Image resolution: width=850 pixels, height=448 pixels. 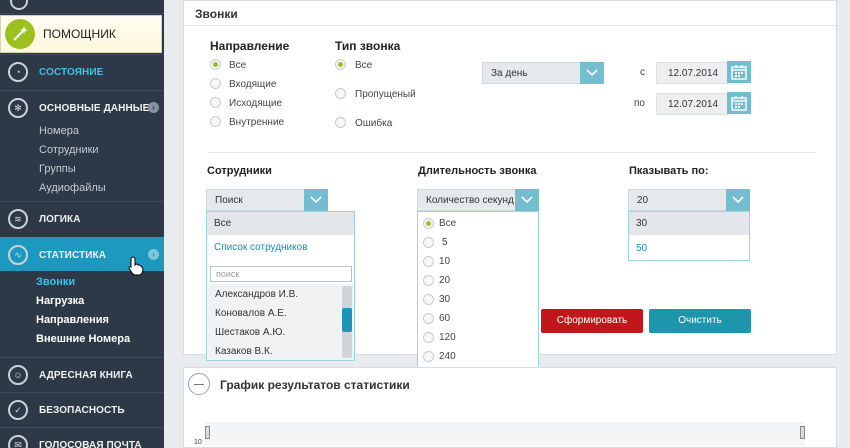 I want to click on list-item: Шестаков А.Ю., so click(x=281, y=334).